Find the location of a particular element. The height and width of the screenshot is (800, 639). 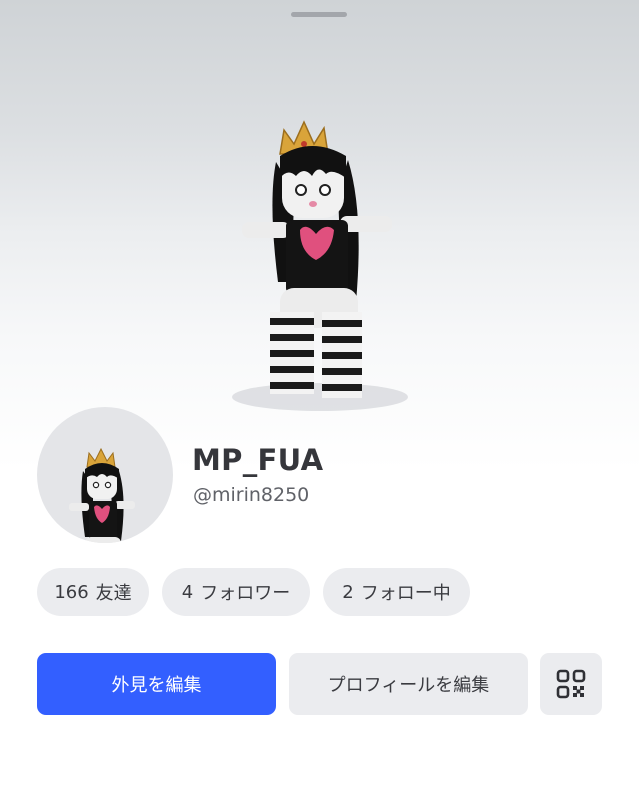

friends-count: 166 is located at coordinates (71, 592).